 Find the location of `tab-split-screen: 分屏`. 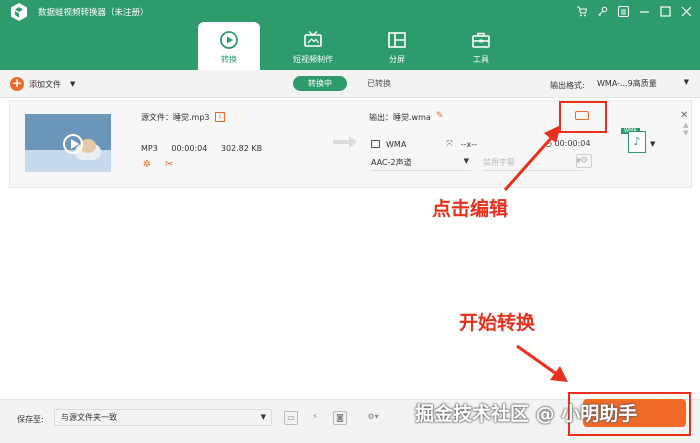

tab-split-screen: 分屏 is located at coordinates (397, 46).